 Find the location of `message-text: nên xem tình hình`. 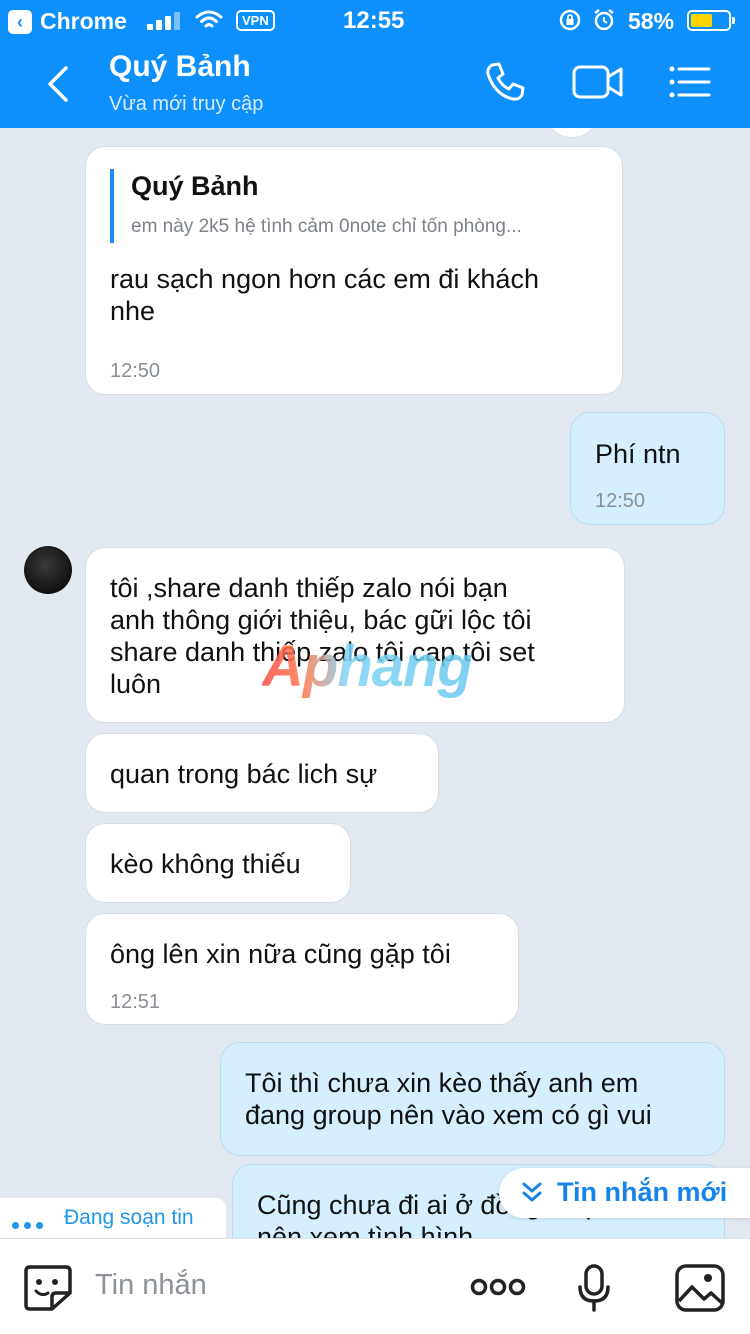

message-text: nên xem tình hình is located at coordinates (365, 1230).